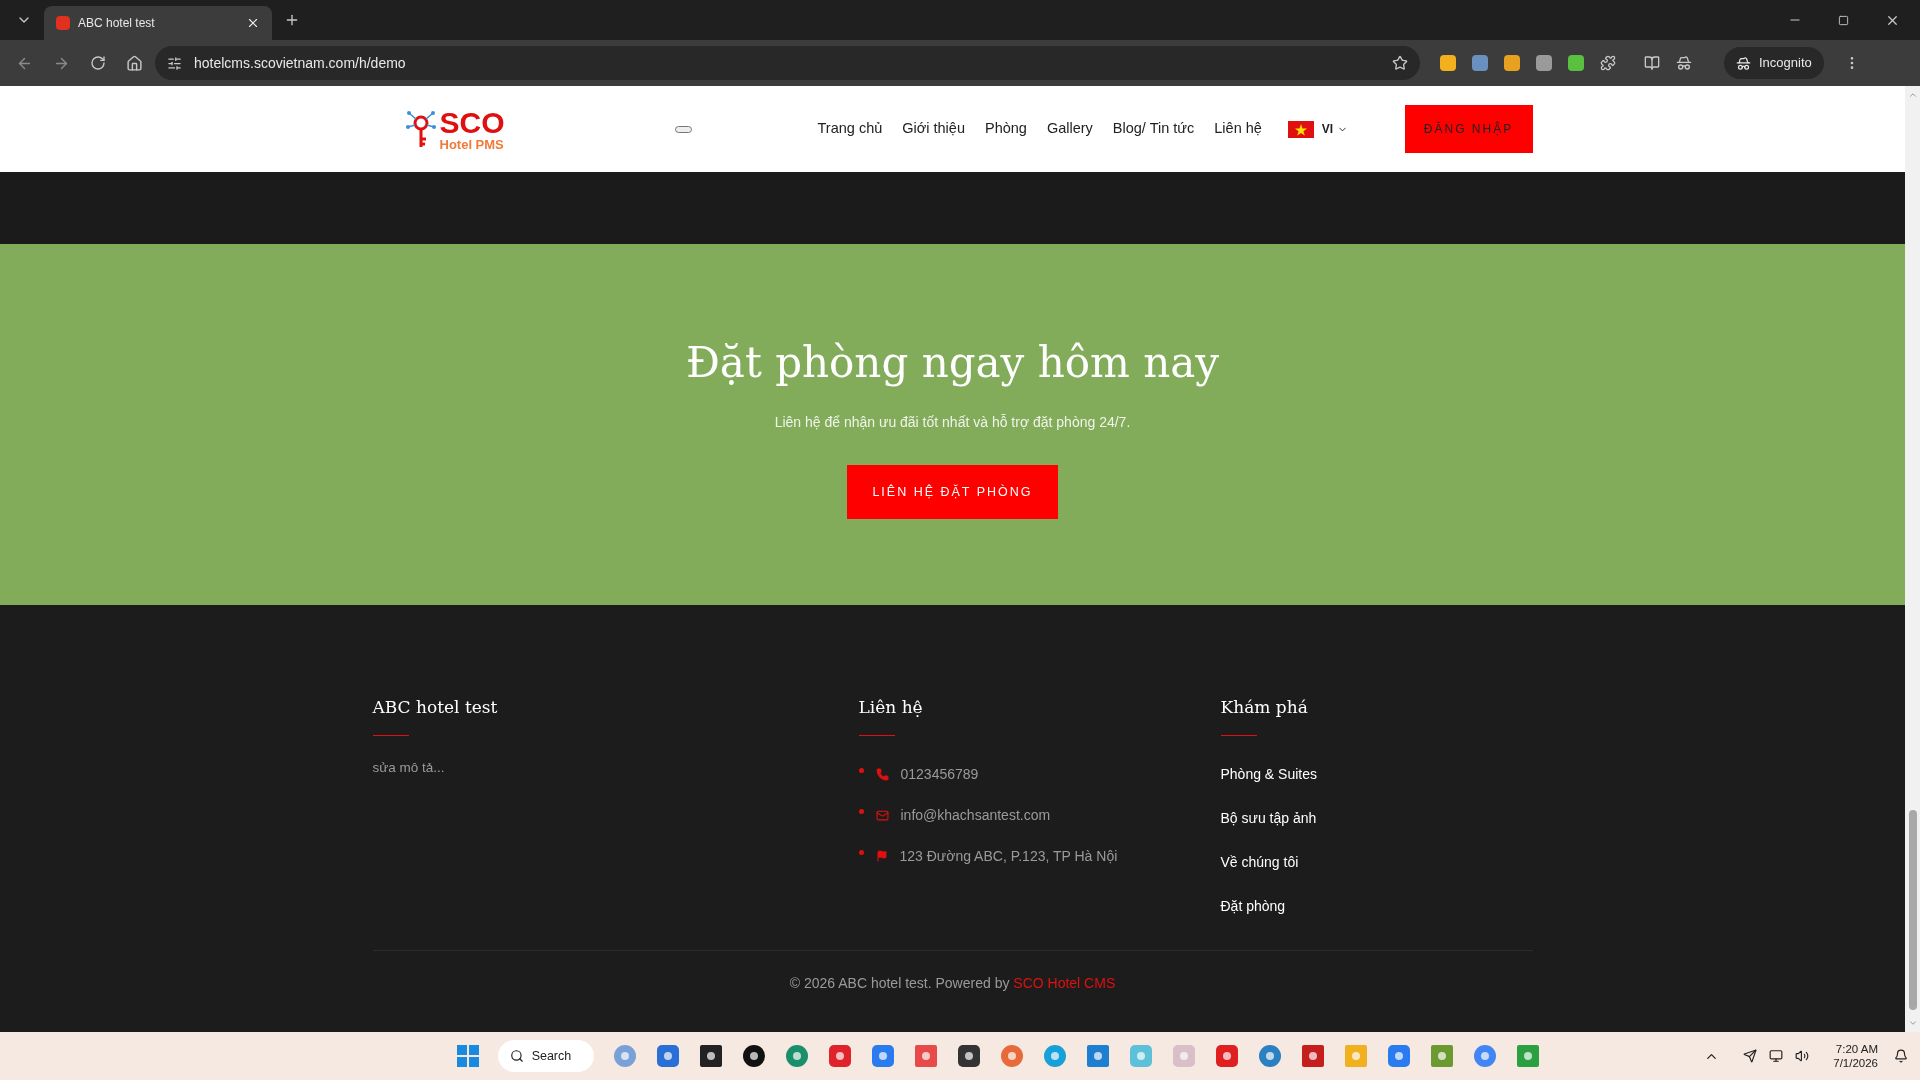 The image size is (1920, 1080). I want to click on footer-heading: Liên hệ, so click(891, 707).